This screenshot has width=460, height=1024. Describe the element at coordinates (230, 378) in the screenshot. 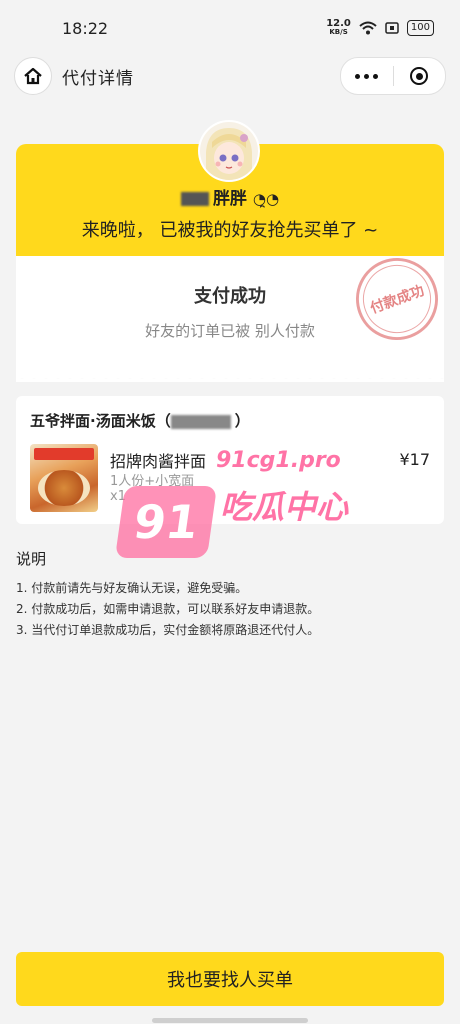

I see `ticket-edge` at that location.